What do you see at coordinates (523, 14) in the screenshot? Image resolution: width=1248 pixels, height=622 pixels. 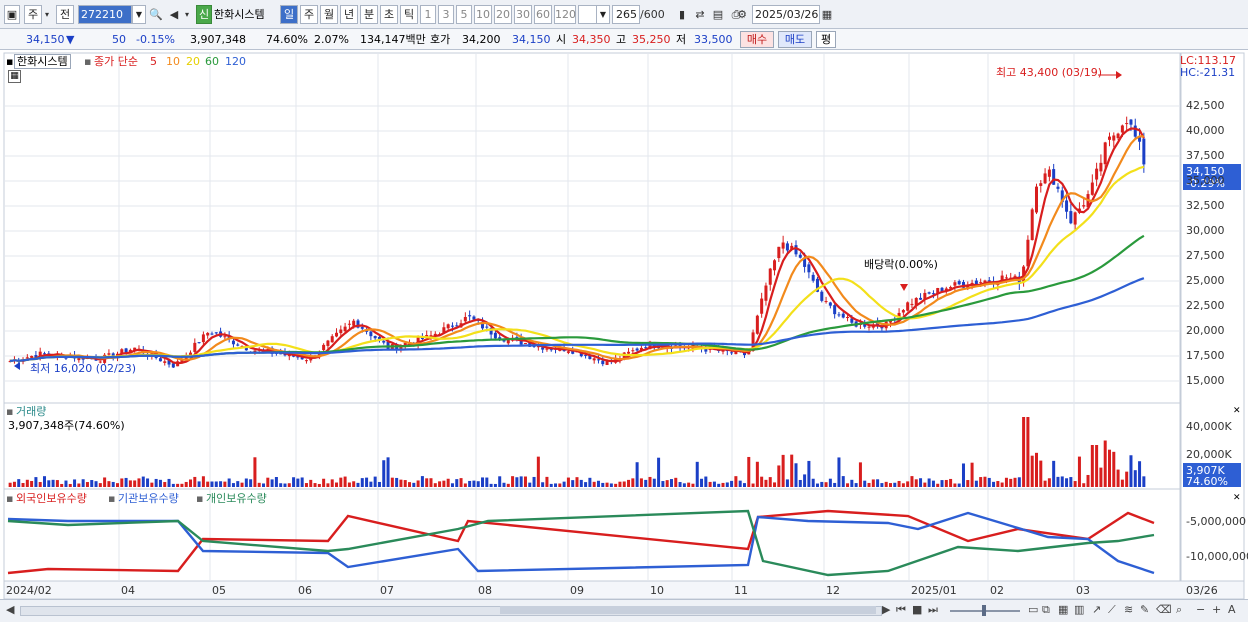 I see `interval-30: 30` at bounding box center [523, 14].